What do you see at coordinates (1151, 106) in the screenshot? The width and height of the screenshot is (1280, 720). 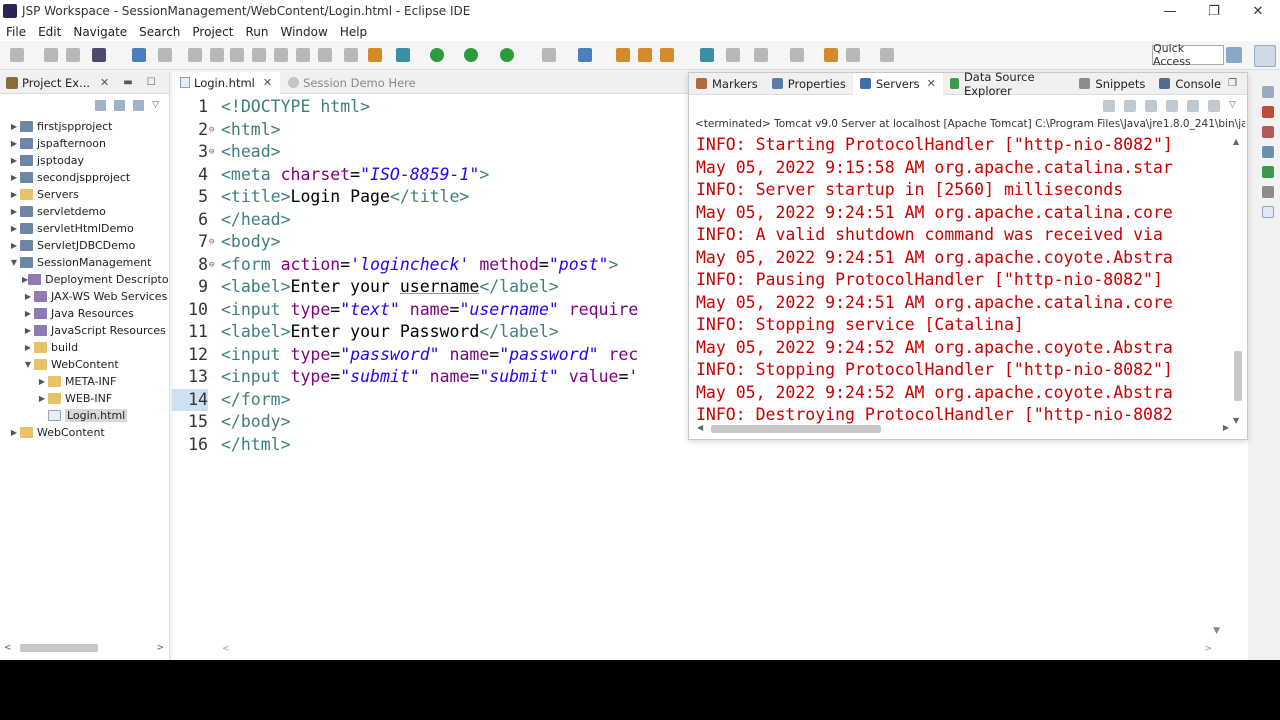 I see `start-server-icon` at bounding box center [1151, 106].